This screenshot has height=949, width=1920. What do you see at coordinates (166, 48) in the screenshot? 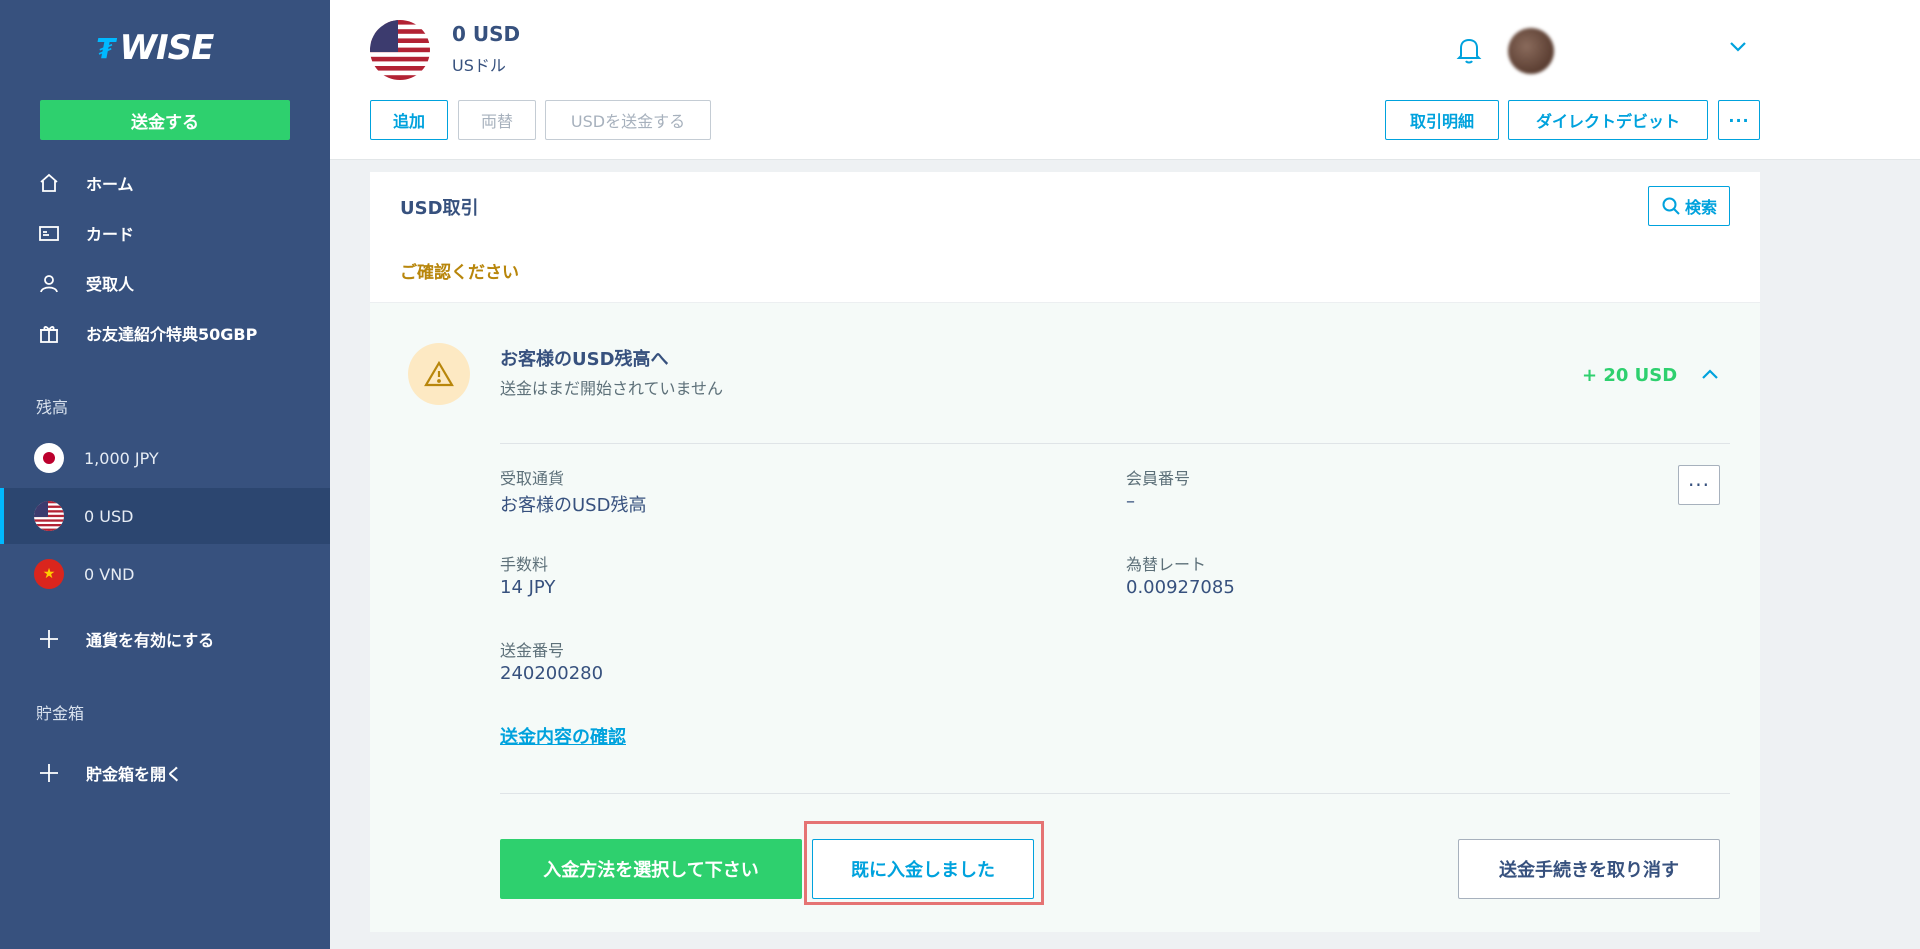
I see `wise-logo-wordmark: WISE` at bounding box center [166, 48].